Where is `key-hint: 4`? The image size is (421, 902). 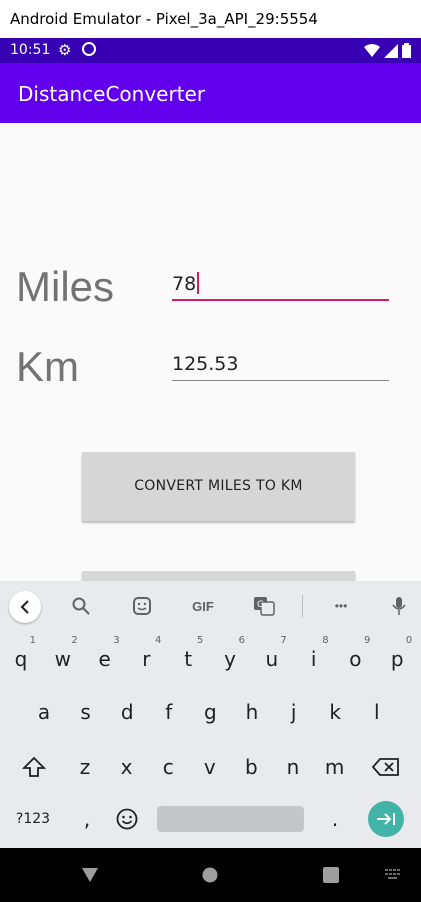 key-hint: 4 is located at coordinates (158, 640).